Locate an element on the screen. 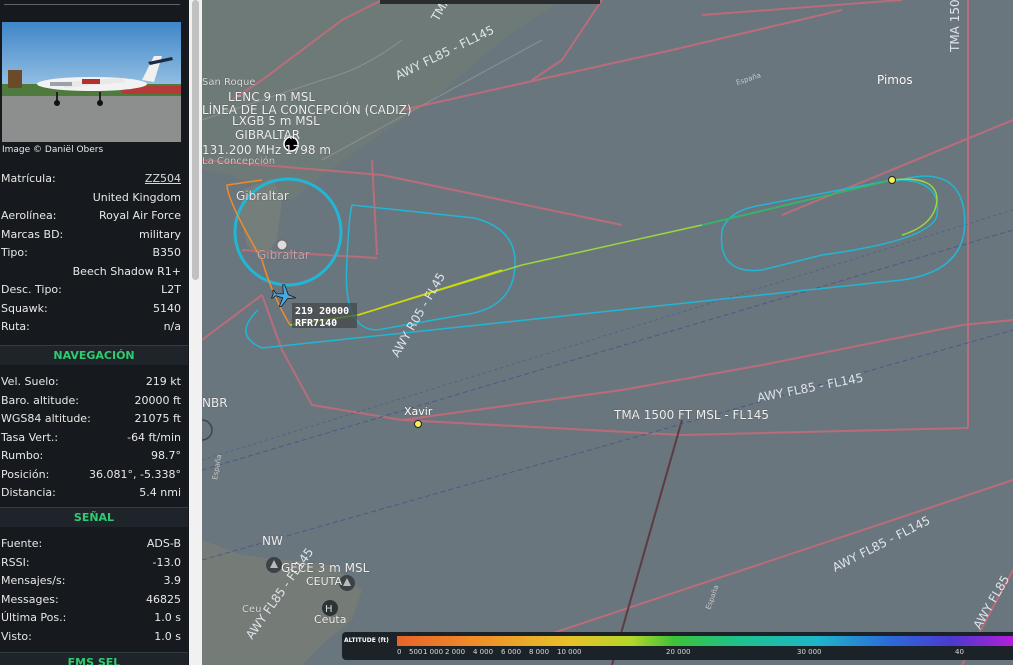  detail-label: Baro. altitude: is located at coordinates (40, 400).